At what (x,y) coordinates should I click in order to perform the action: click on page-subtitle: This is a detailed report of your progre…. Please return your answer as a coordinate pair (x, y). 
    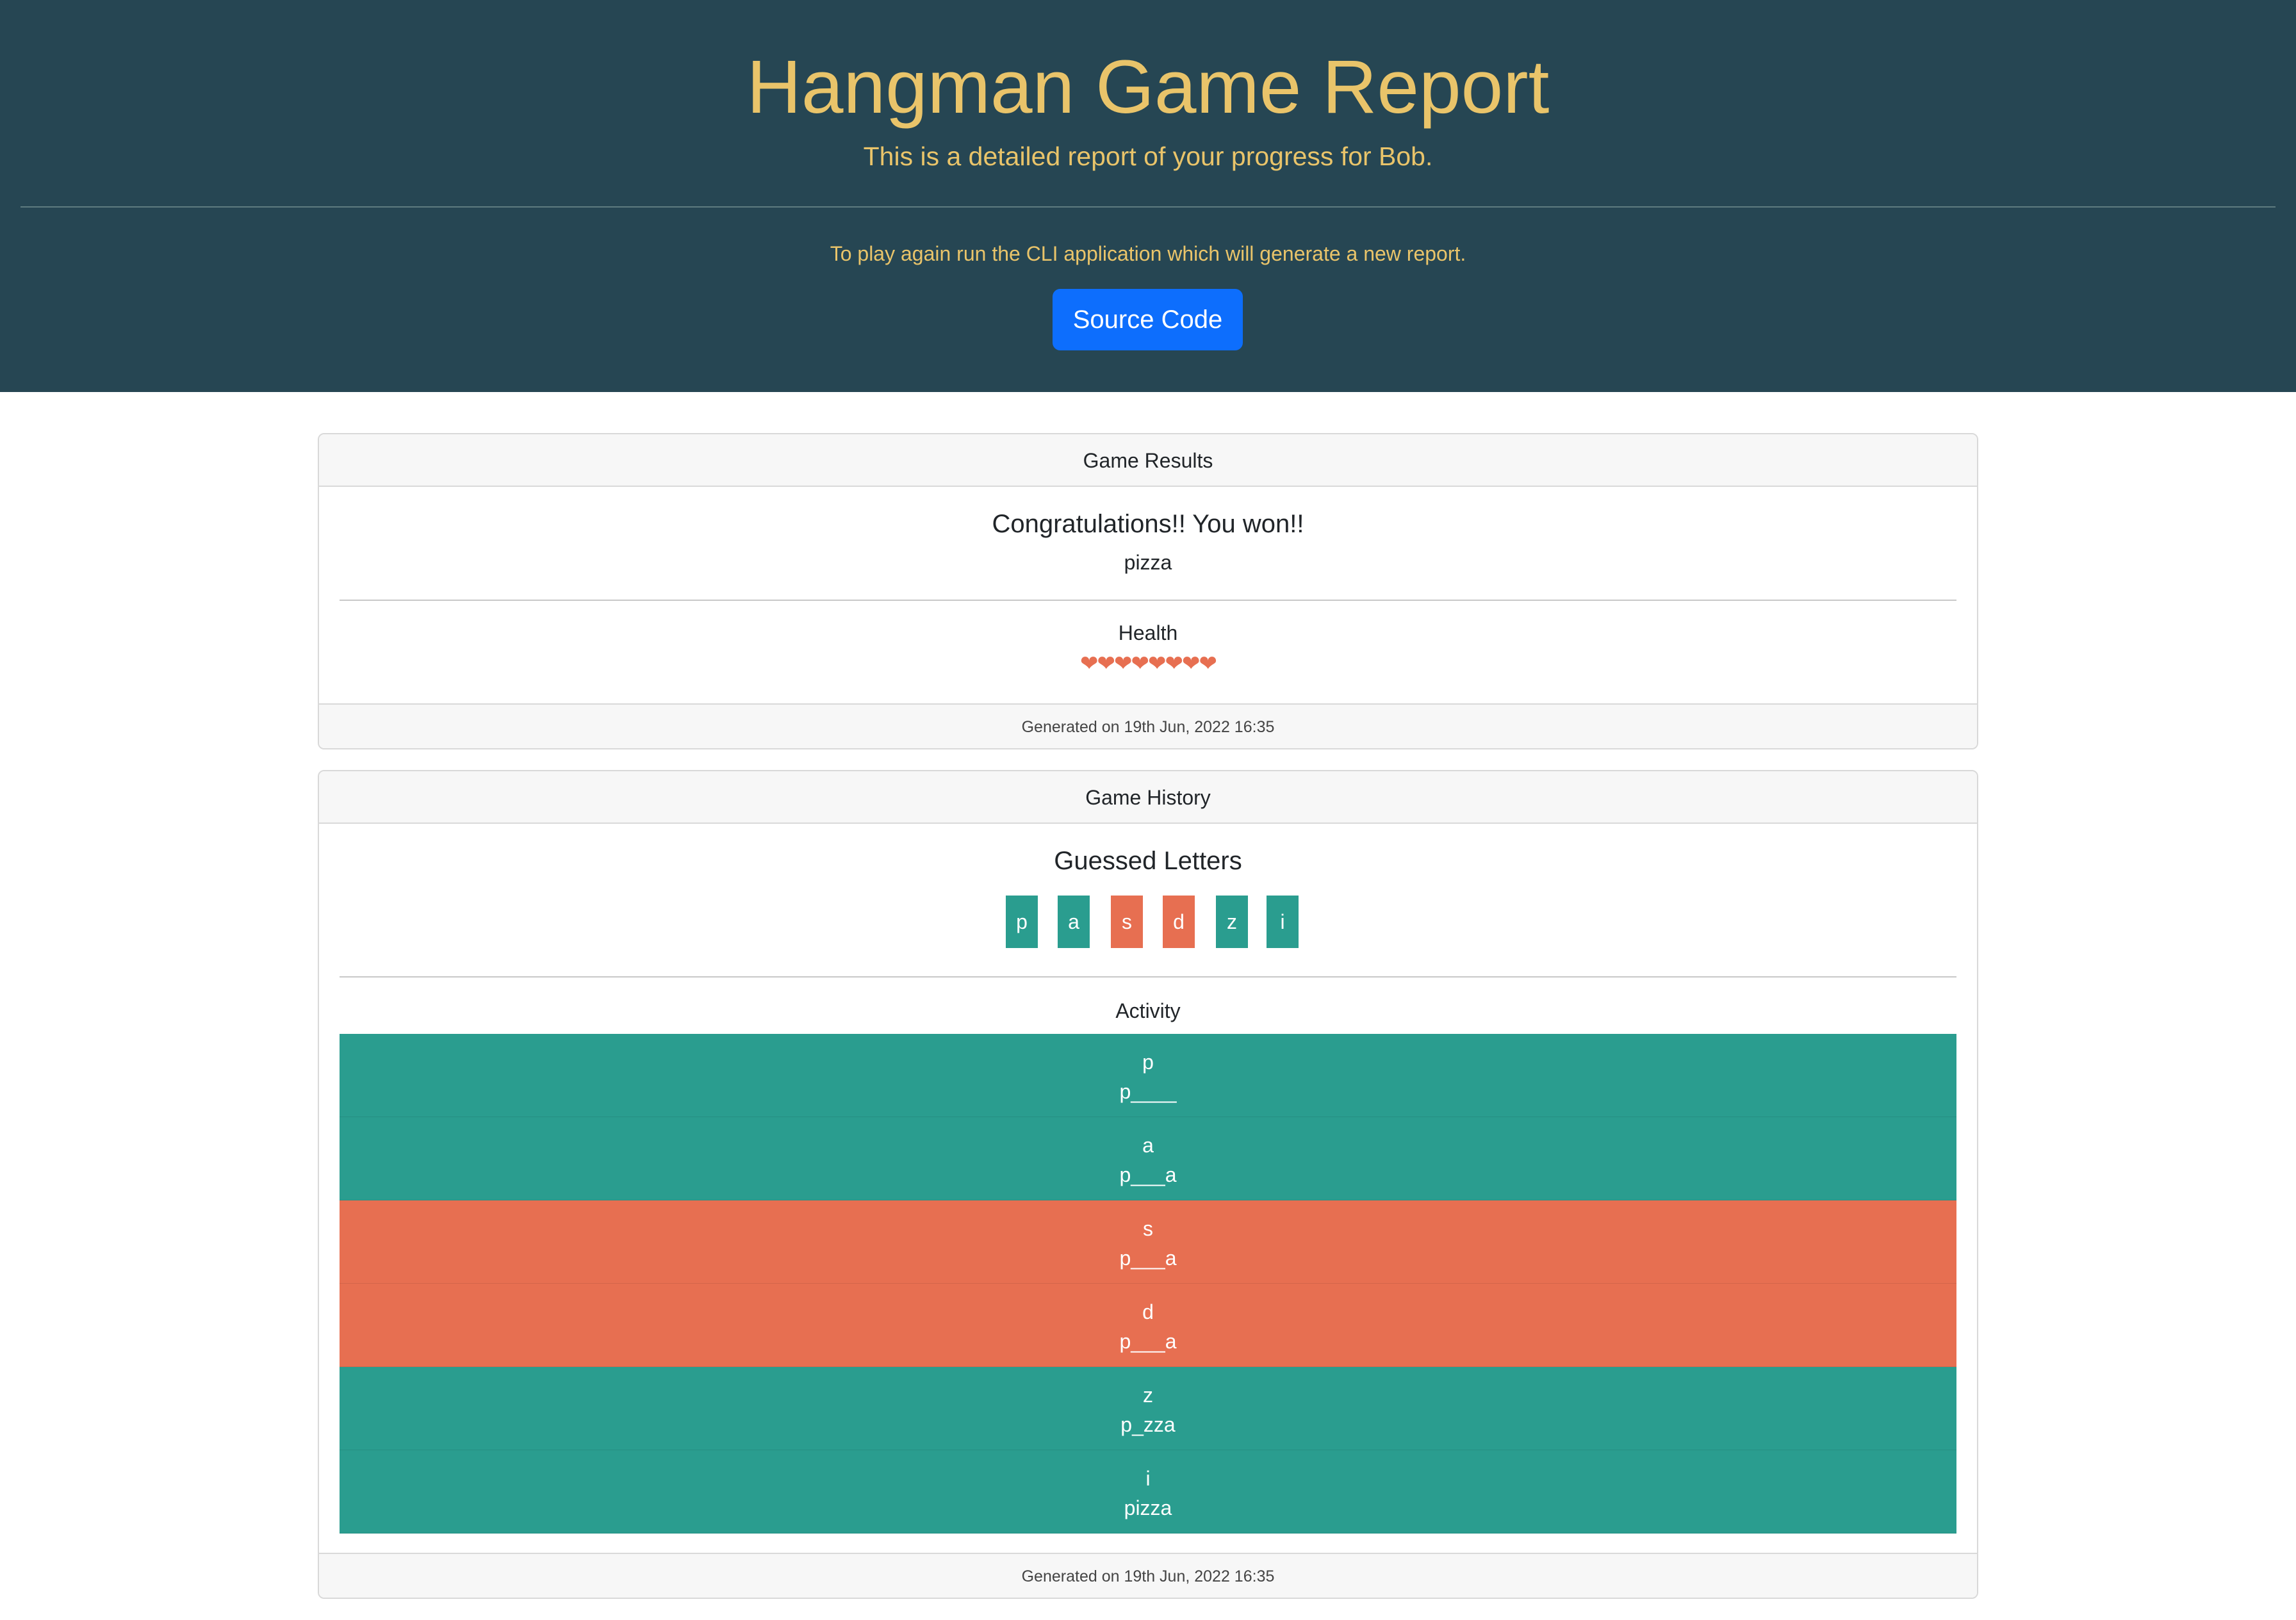
    Looking at the image, I should click on (1148, 157).